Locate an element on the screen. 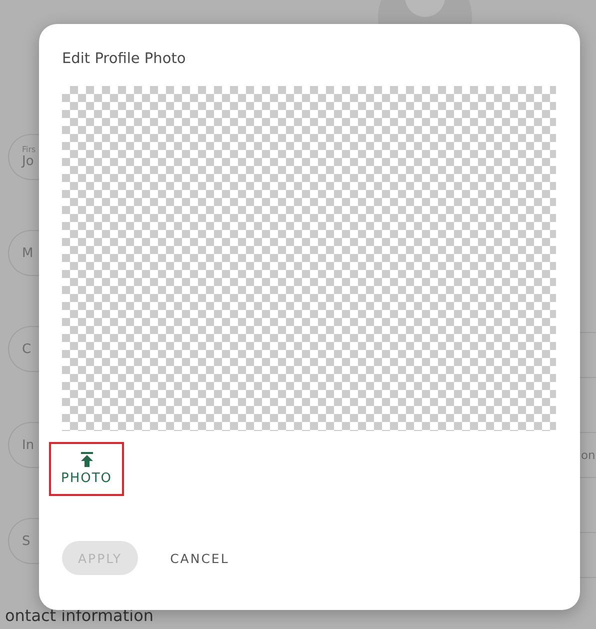  upload-photo-button: PHOTO is located at coordinates (86, 469).